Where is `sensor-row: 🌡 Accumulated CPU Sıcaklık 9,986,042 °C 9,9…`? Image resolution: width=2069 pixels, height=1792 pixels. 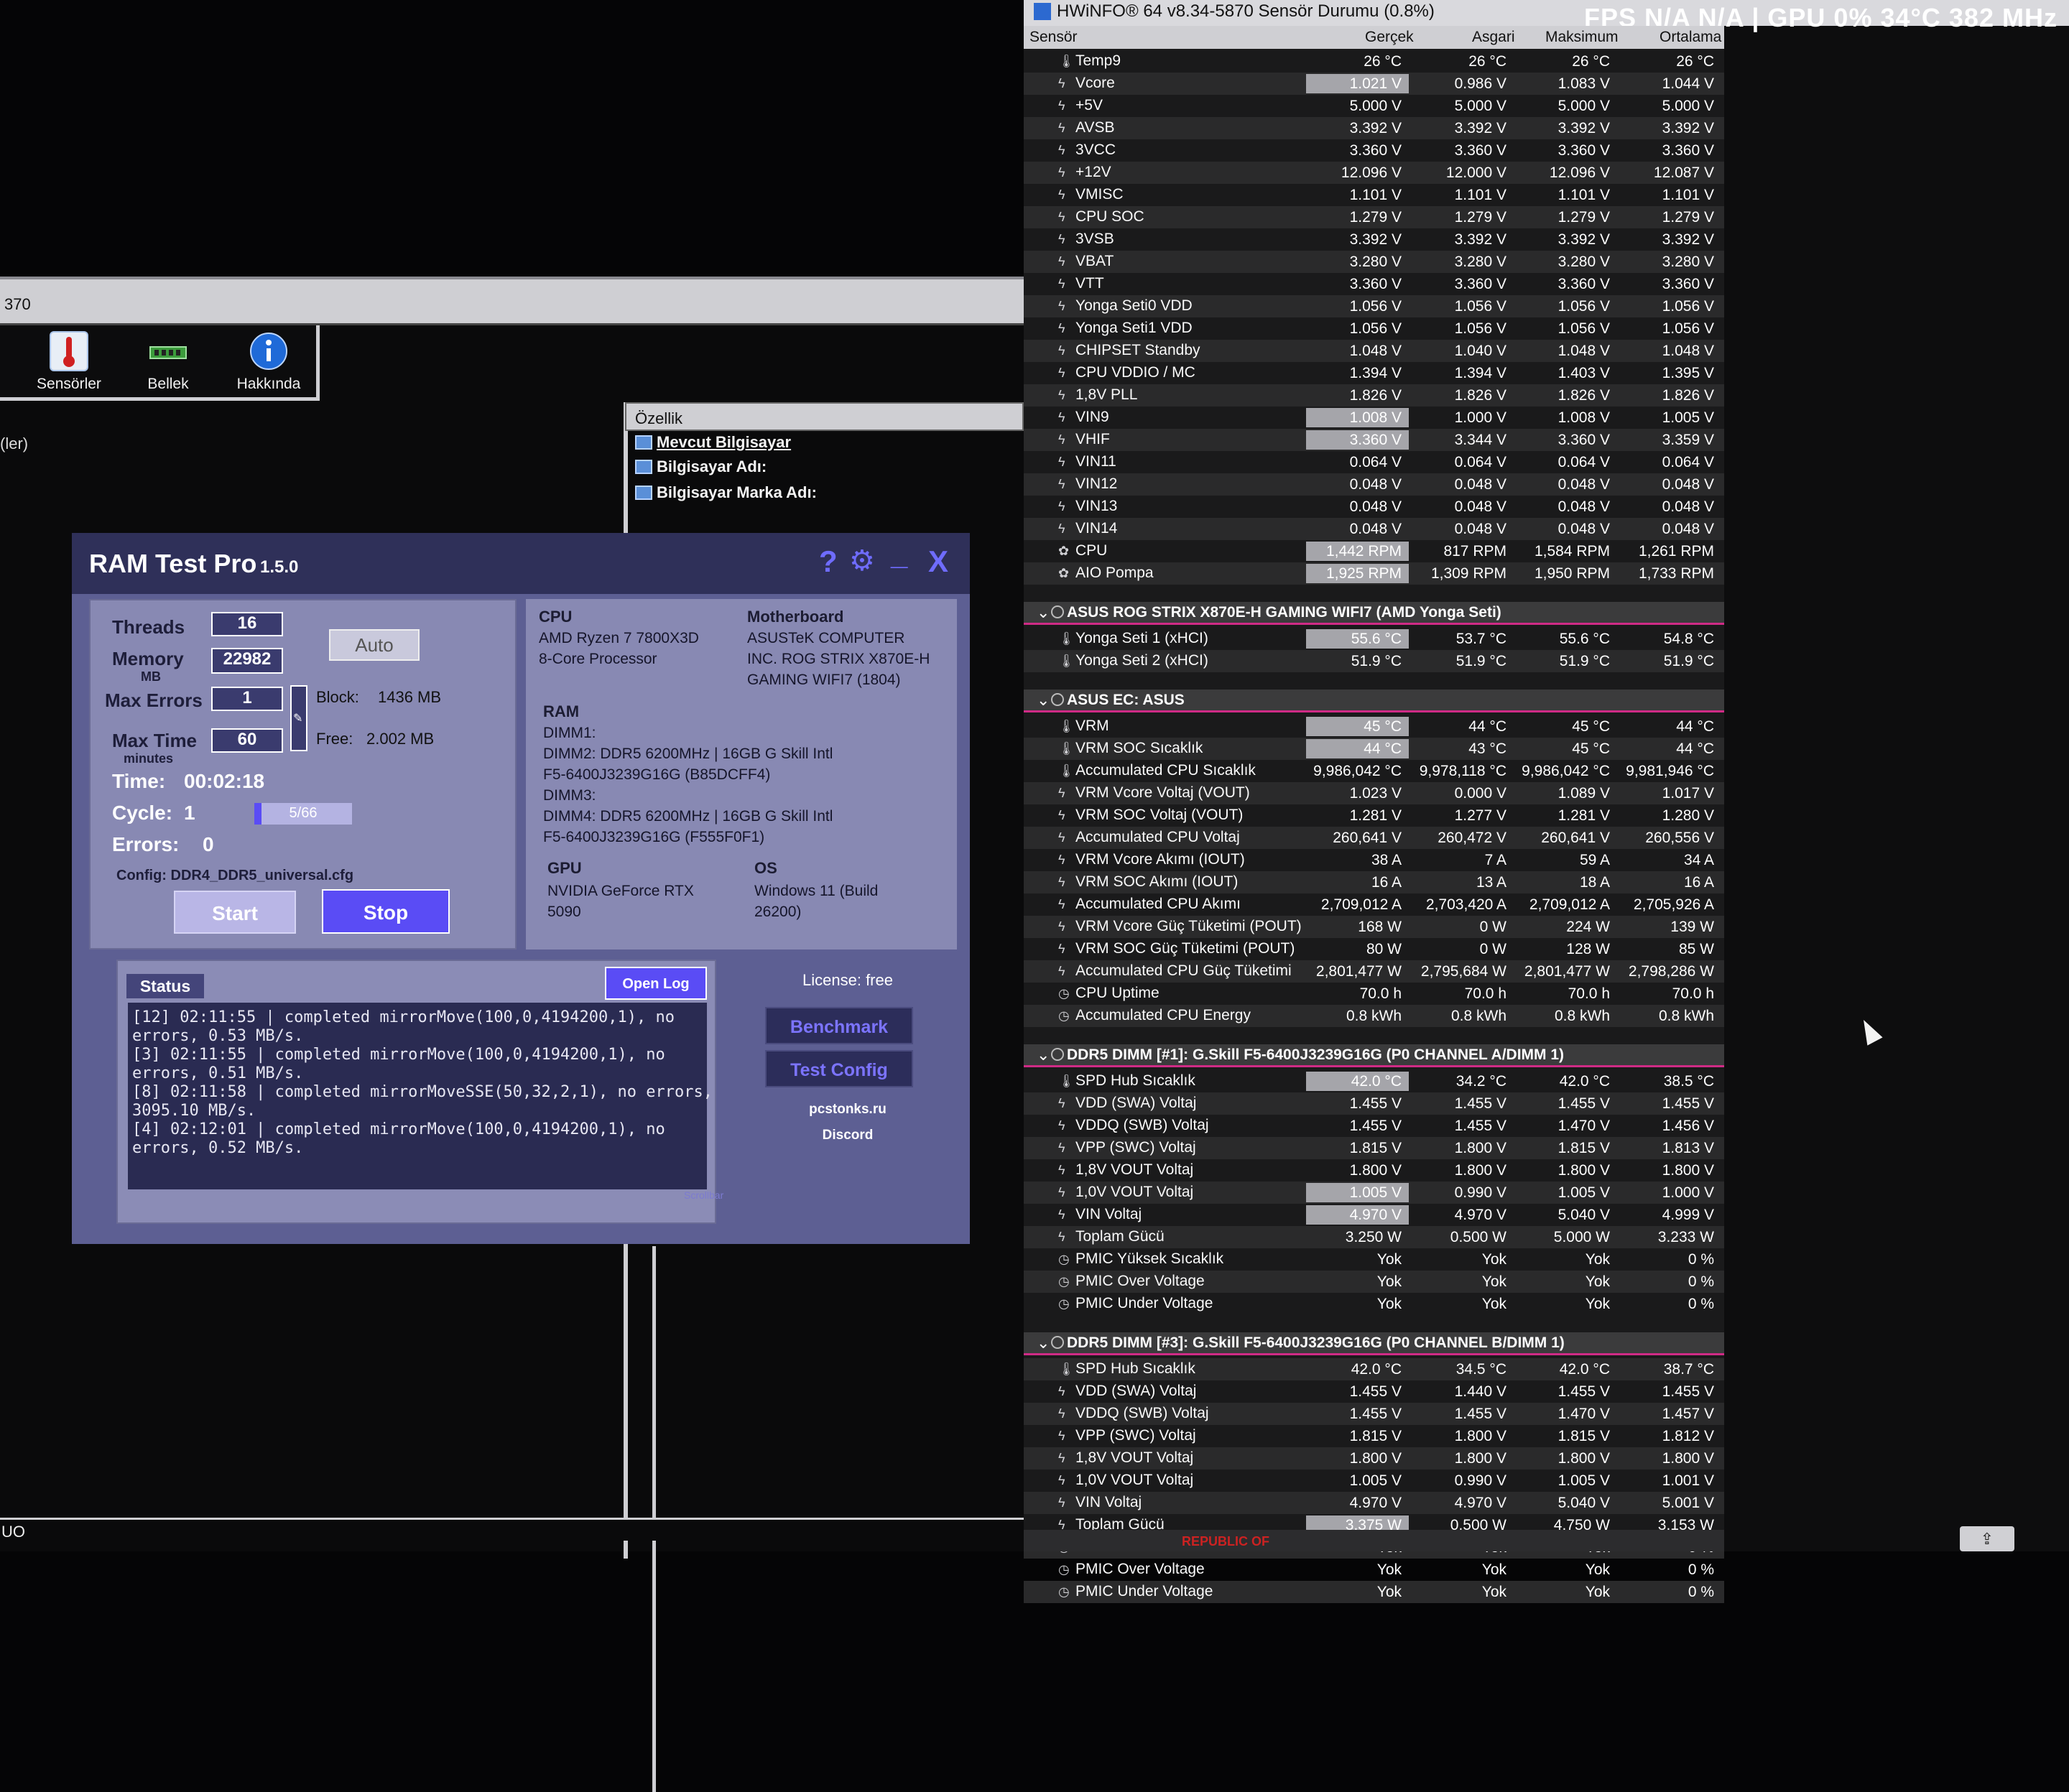
sensor-row: 🌡 Accumulated CPU Sıcaklık 9,986,042 °C 9,9… is located at coordinates (1374, 771).